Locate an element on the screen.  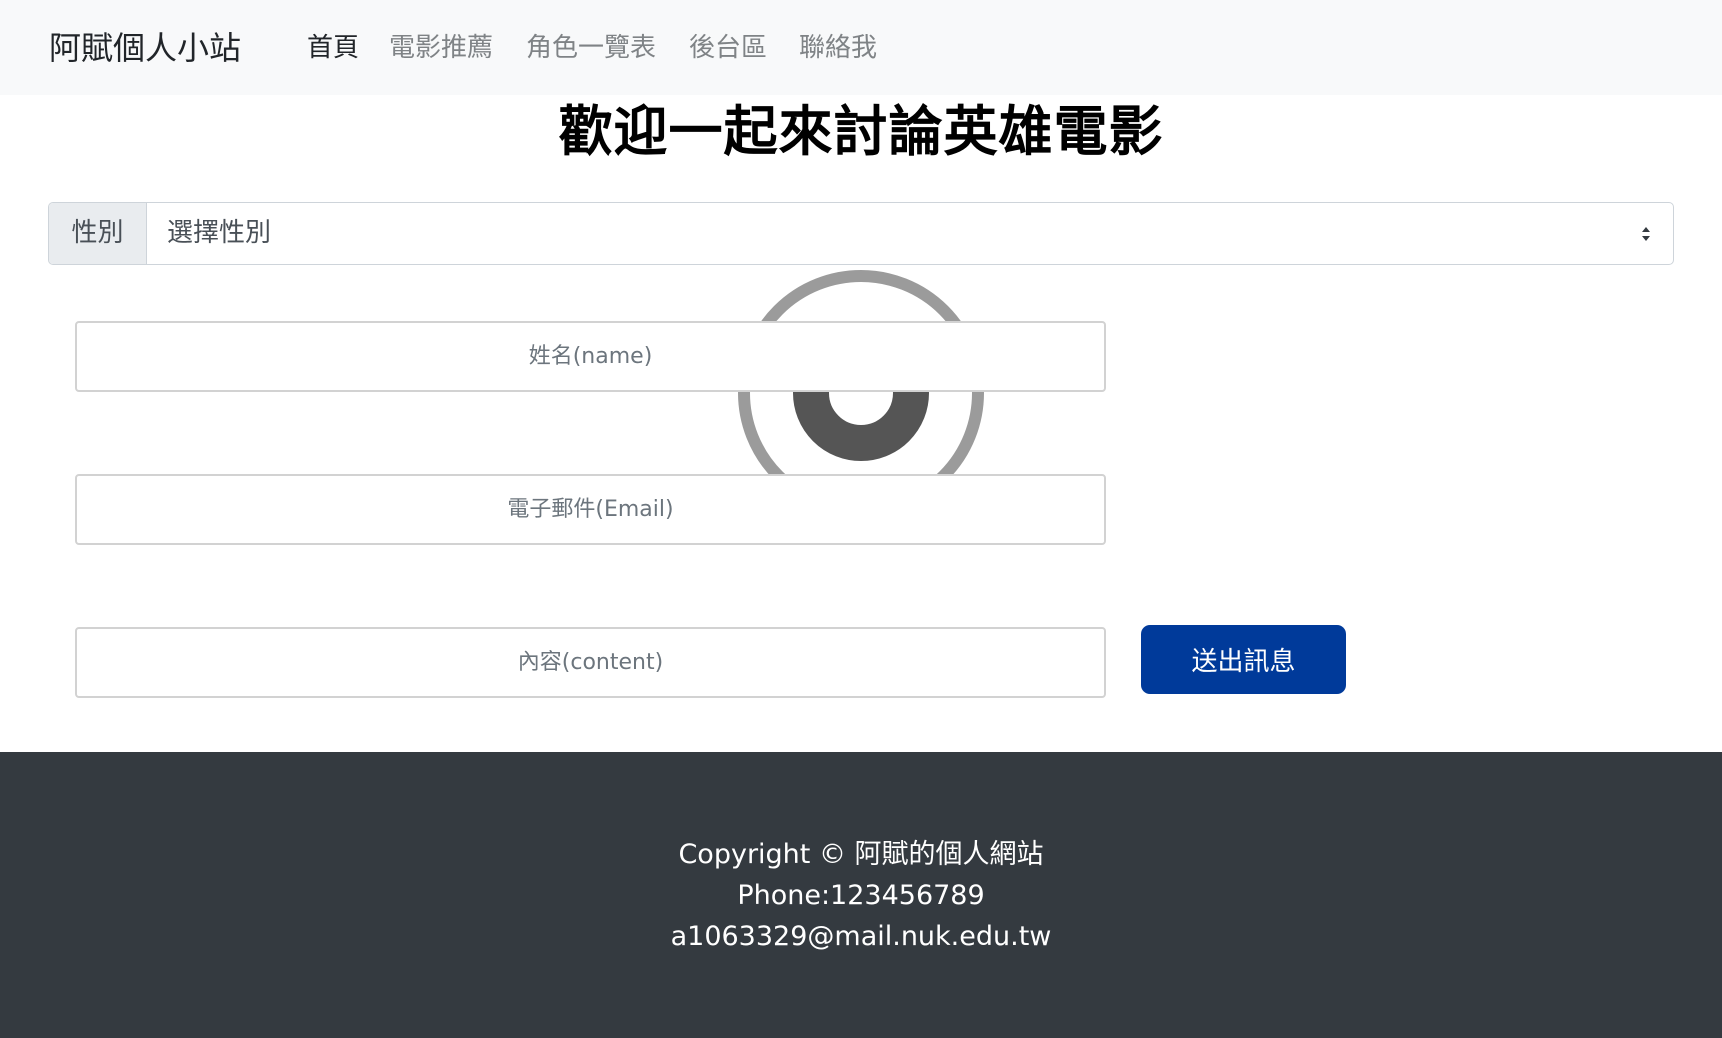
page-title: 歡迎一起來討論英雄電影 is located at coordinates (861, 131).